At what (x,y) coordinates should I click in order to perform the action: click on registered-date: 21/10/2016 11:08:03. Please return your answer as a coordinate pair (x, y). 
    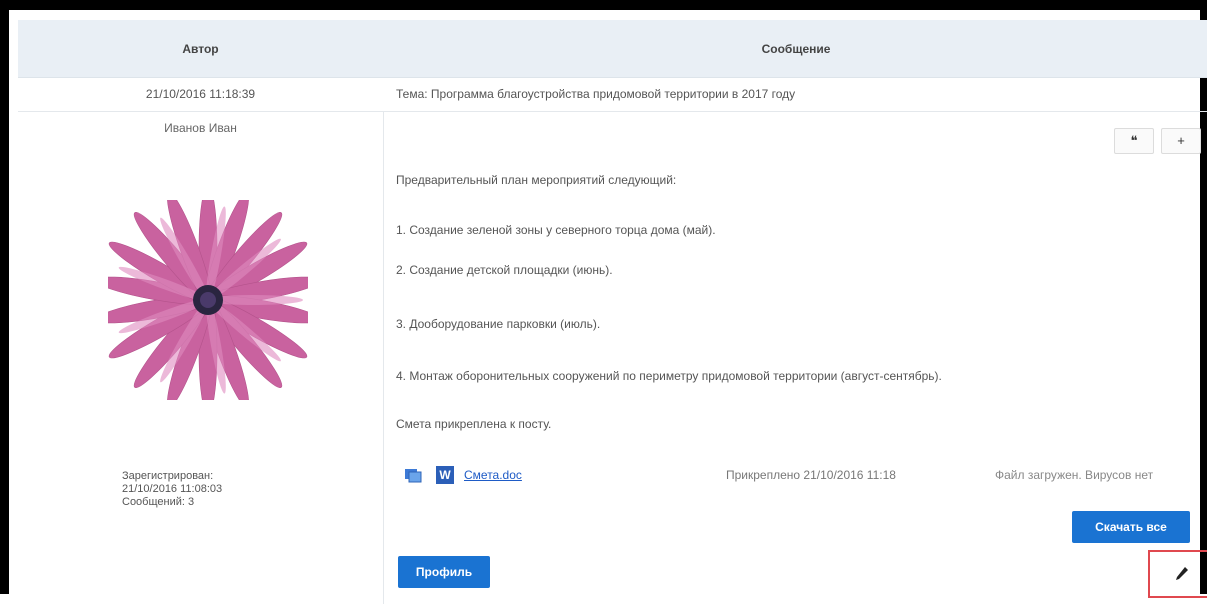
    Looking at the image, I should click on (172, 489).